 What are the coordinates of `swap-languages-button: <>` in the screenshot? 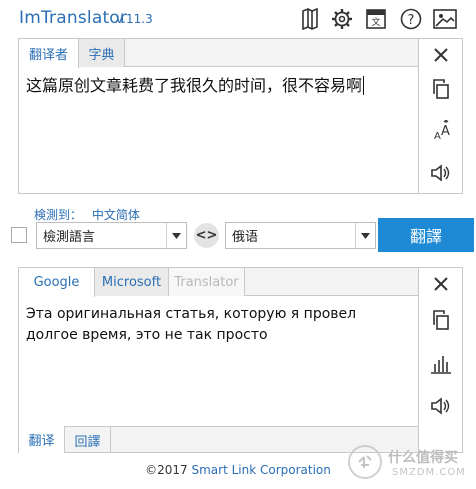 It's located at (206, 235).